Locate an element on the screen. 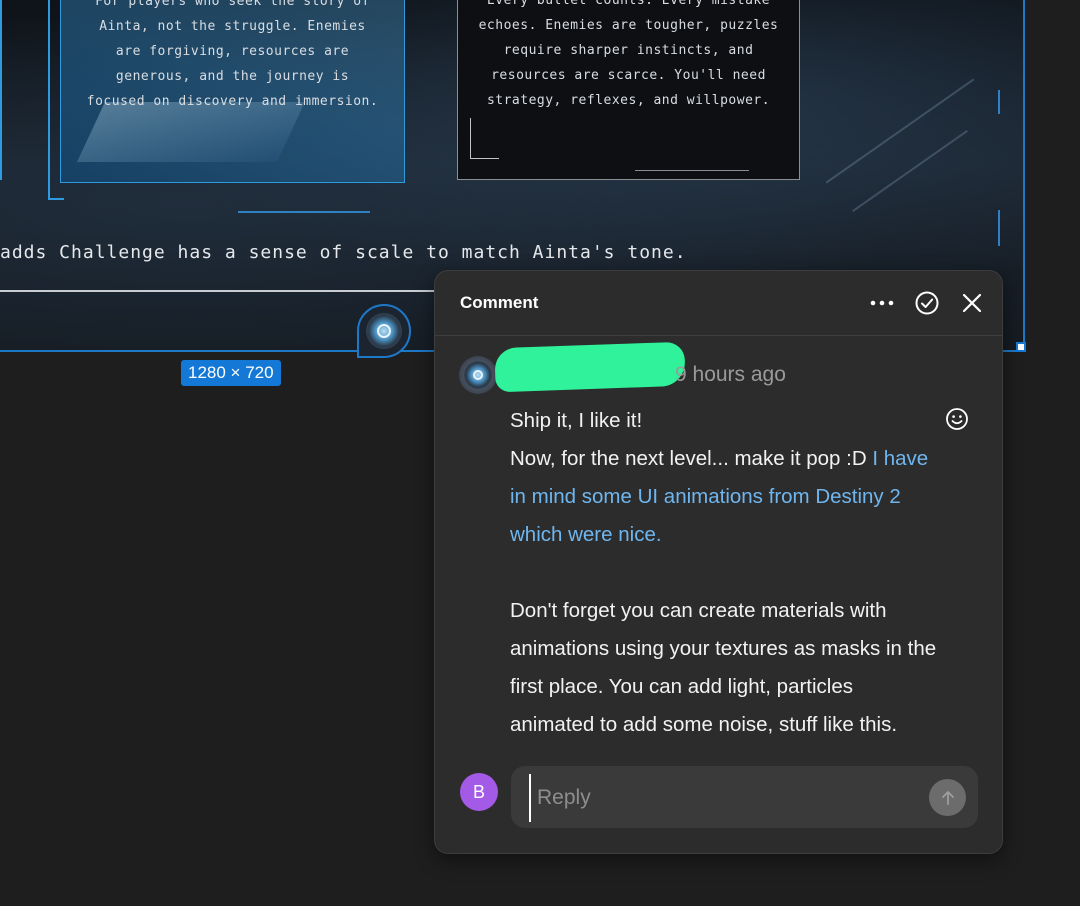 The width and height of the screenshot is (1080, 906). reply-box is located at coordinates (744, 797).